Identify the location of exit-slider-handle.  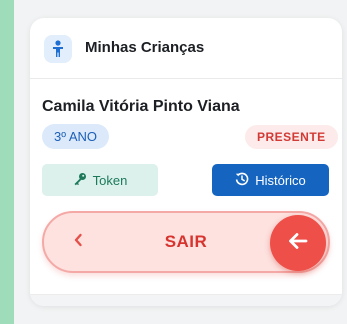
(298, 243).